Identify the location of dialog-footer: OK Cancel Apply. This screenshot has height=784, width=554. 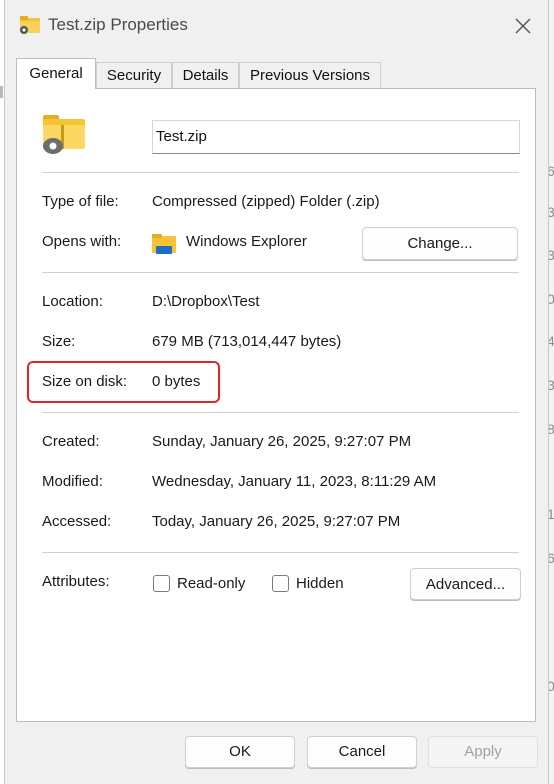
(276, 753).